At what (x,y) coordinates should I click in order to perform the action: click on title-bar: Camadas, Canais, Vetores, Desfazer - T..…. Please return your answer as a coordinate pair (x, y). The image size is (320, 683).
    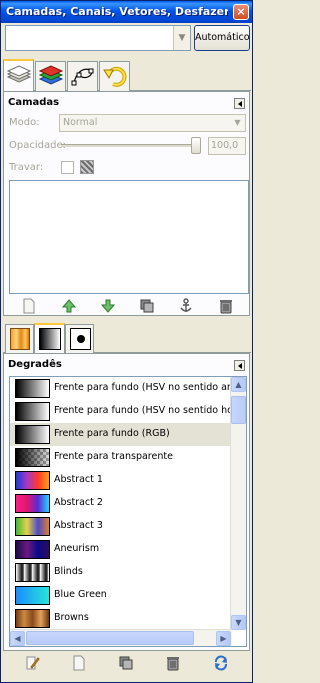
    Looking at the image, I should click on (126, 12).